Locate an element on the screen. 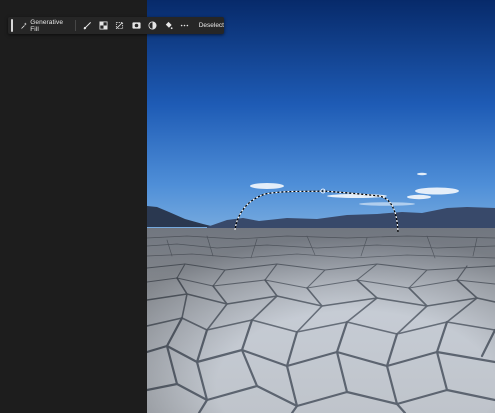  brush-selection-button is located at coordinates (88, 26).